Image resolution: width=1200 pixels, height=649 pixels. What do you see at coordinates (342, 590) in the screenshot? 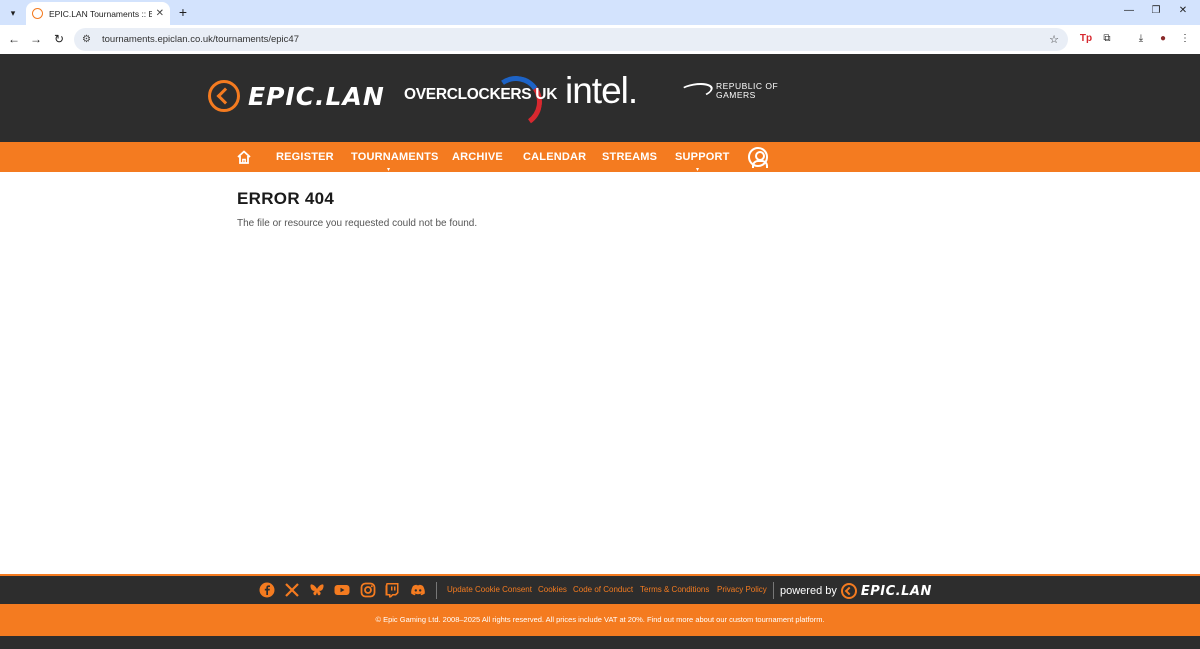
I see `youtube-icon` at bounding box center [342, 590].